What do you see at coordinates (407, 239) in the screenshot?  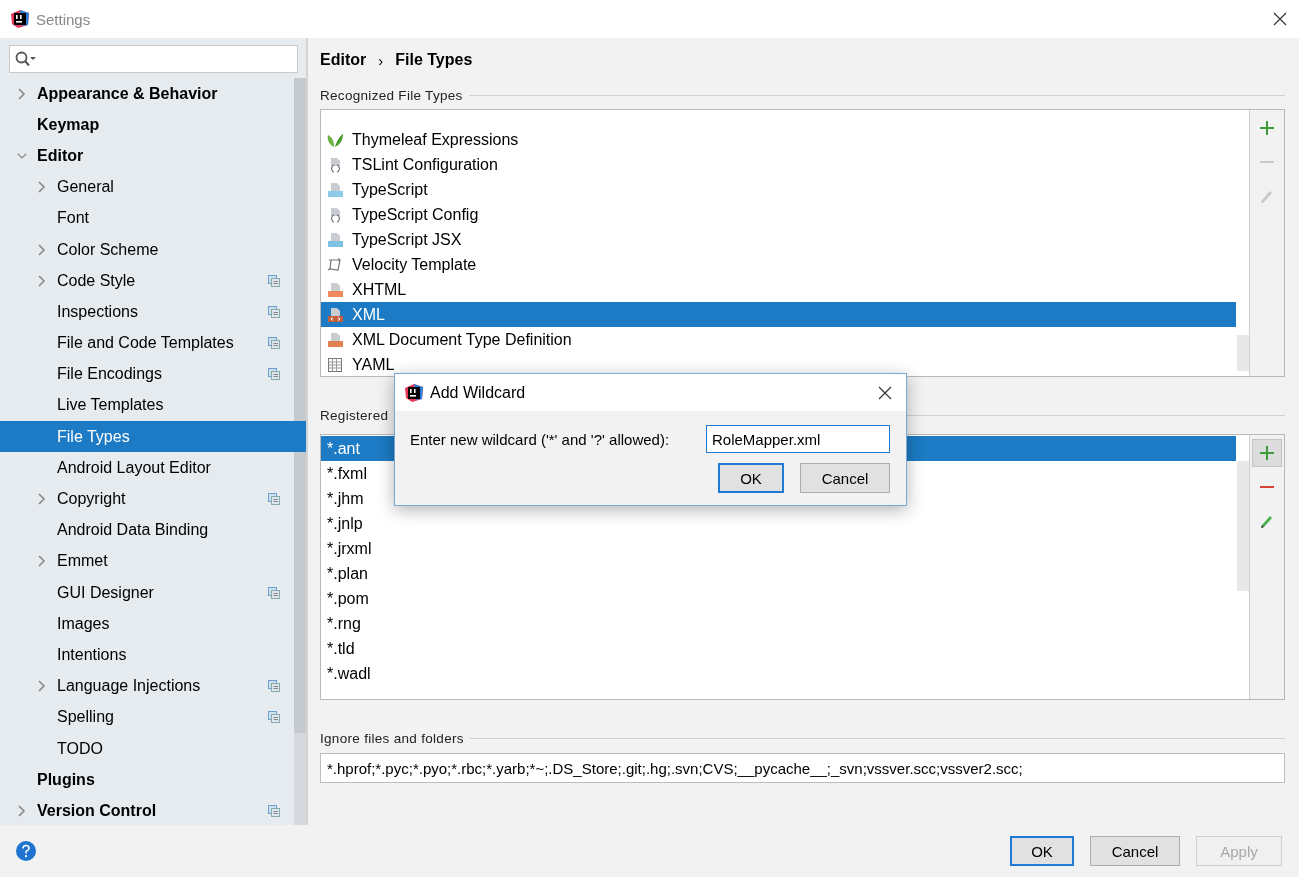 I see `file-type-label: TypeScript JSX` at bounding box center [407, 239].